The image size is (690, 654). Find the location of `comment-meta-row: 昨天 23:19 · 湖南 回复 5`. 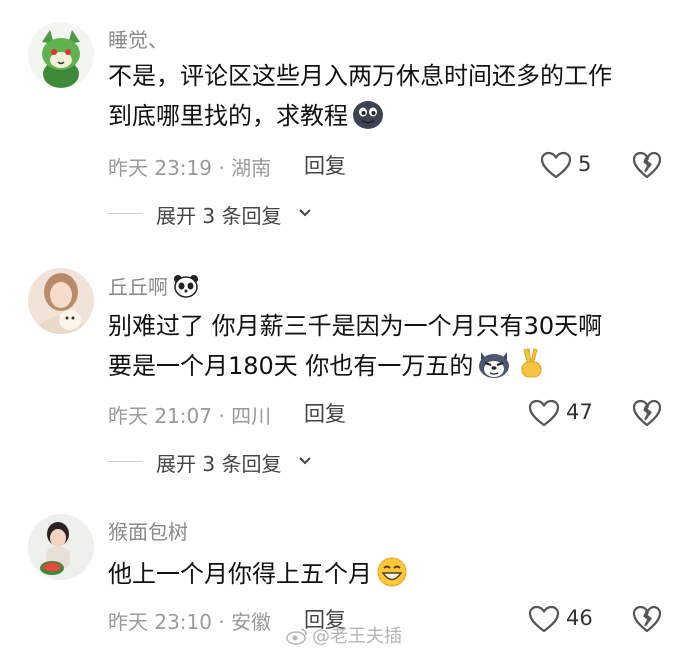

comment-meta-row: 昨天 23:19 · 湖南 回复 5 is located at coordinates (345, 165).